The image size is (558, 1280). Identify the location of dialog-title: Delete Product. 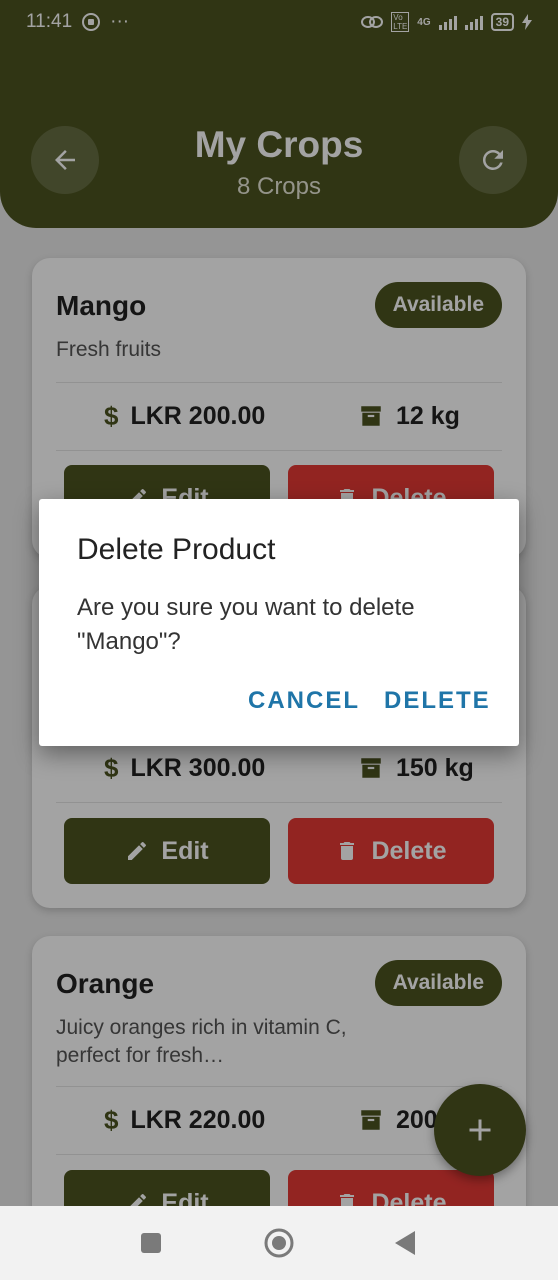
(176, 549).